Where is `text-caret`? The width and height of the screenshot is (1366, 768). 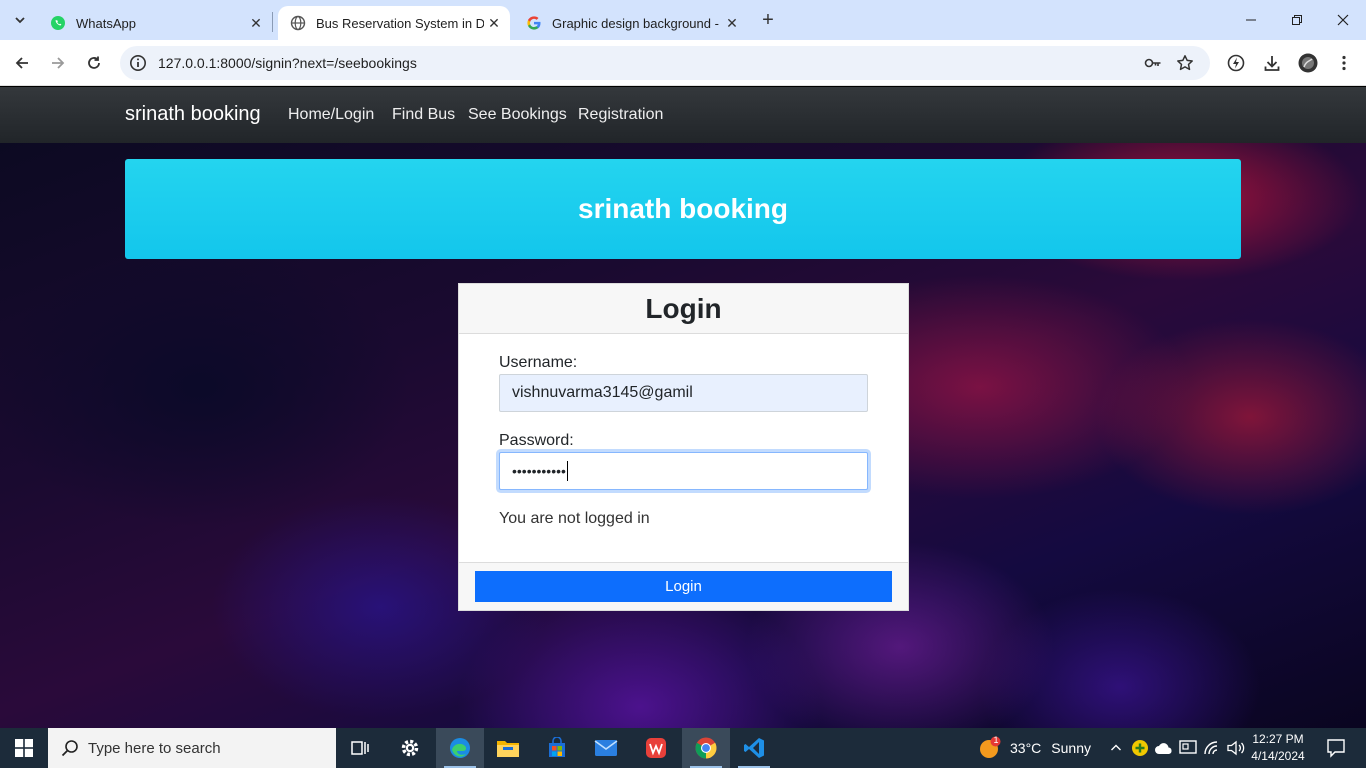
text-caret is located at coordinates (567, 471).